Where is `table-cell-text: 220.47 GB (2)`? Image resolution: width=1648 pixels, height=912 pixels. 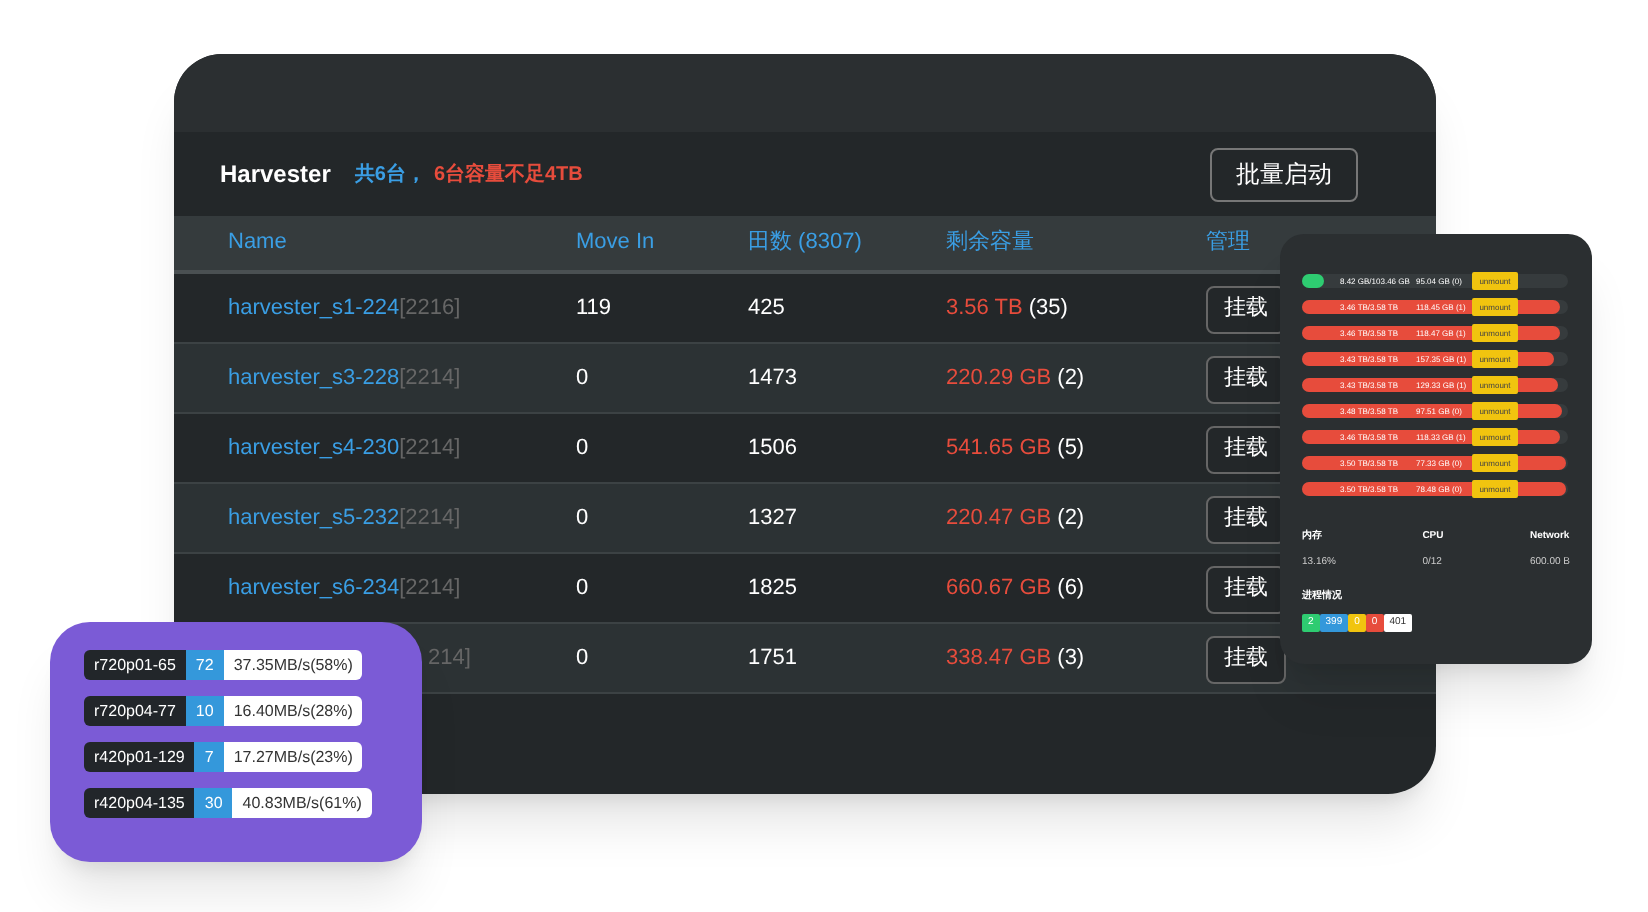
table-cell-text: 220.47 GB (2) is located at coordinates (1016, 518).